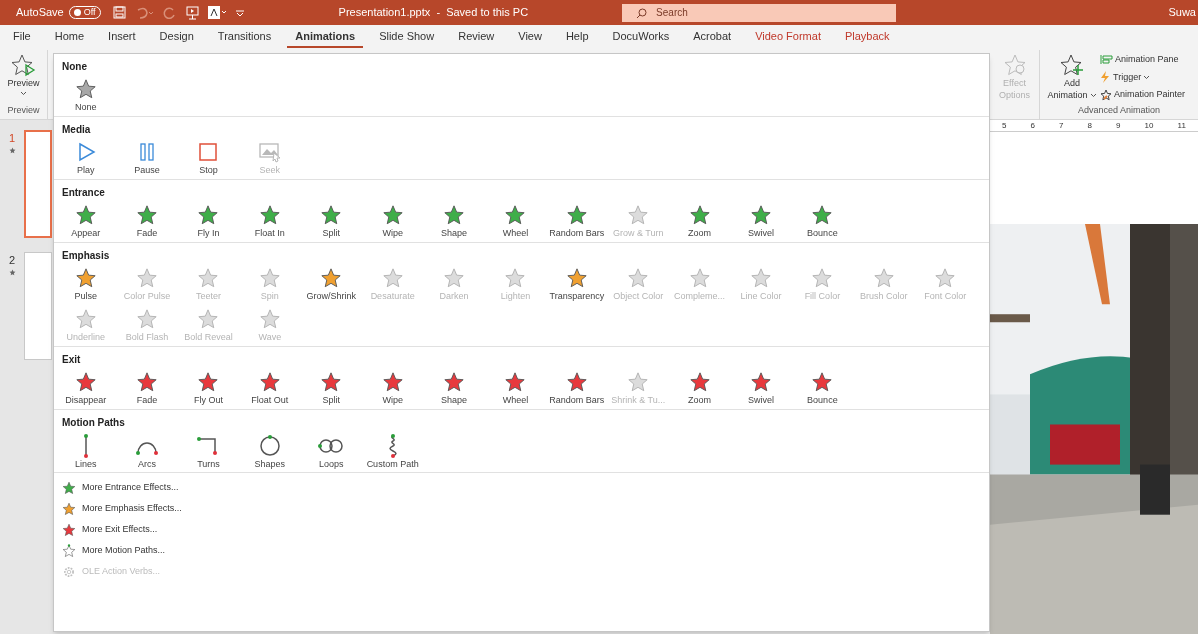 The width and height of the screenshot is (1198, 634). I want to click on animation-item: Fly Out, so click(208, 386).